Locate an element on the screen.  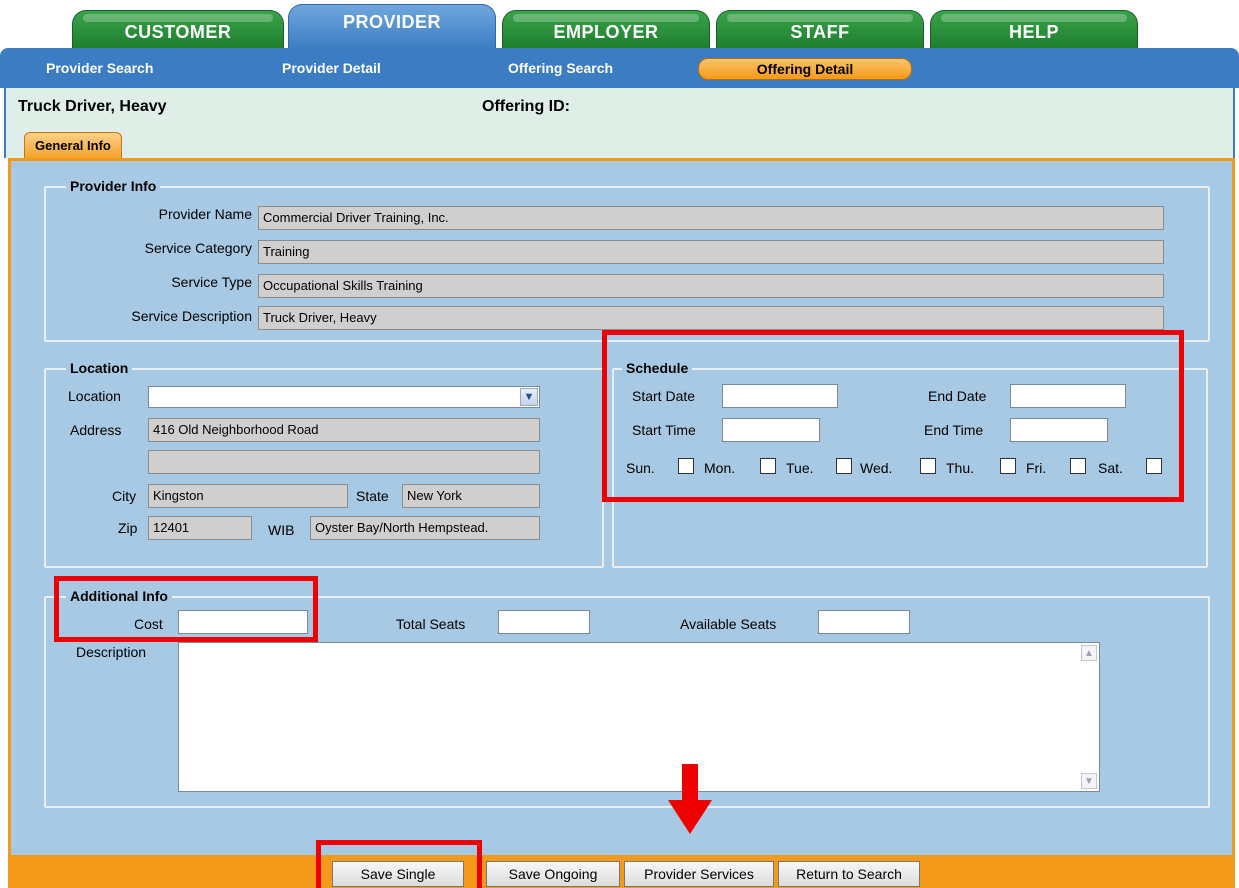
tab-staff-label: STAFF is located at coordinates (820, 32).